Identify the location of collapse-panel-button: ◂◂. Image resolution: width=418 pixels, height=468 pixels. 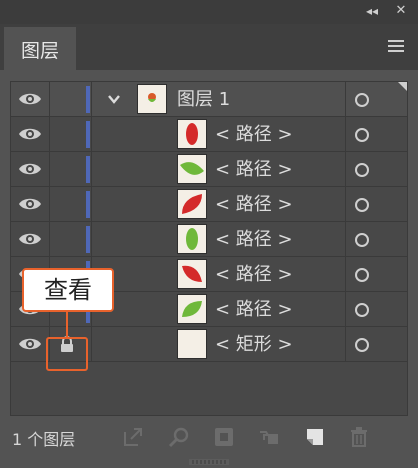
(372, 11).